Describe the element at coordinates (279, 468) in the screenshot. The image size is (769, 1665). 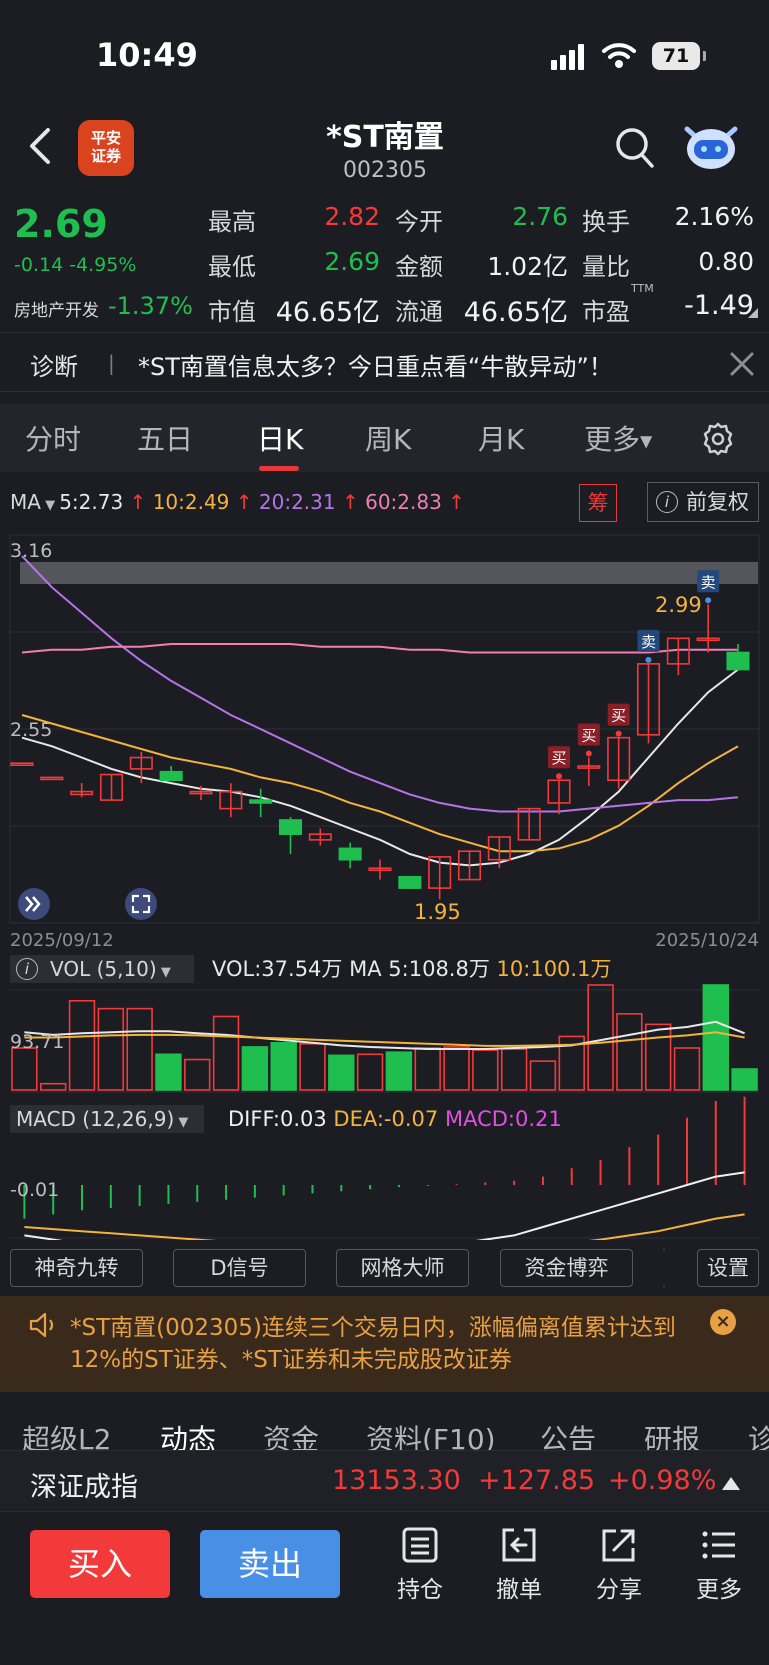
I see `active-tab-indicator` at that location.